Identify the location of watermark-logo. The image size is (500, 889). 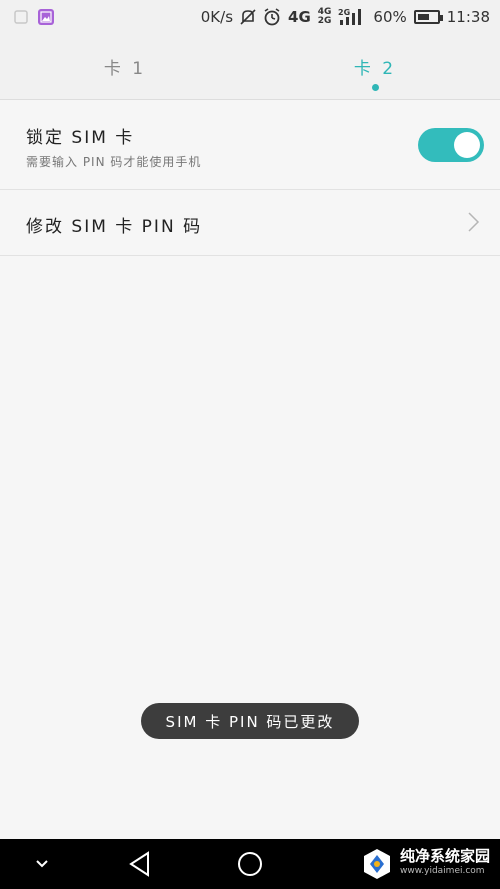
(377, 864).